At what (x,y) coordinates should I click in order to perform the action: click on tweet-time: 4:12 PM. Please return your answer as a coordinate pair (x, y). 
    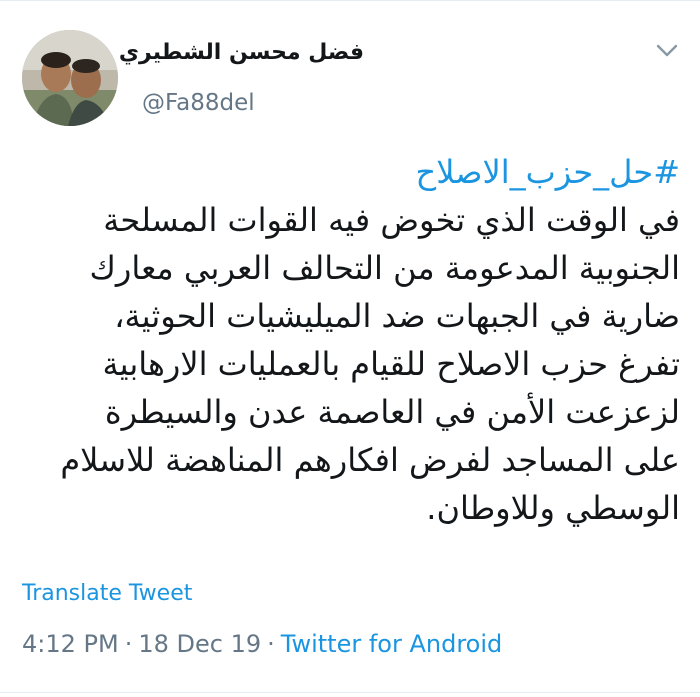
    Looking at the image, I should click on (70, 644).